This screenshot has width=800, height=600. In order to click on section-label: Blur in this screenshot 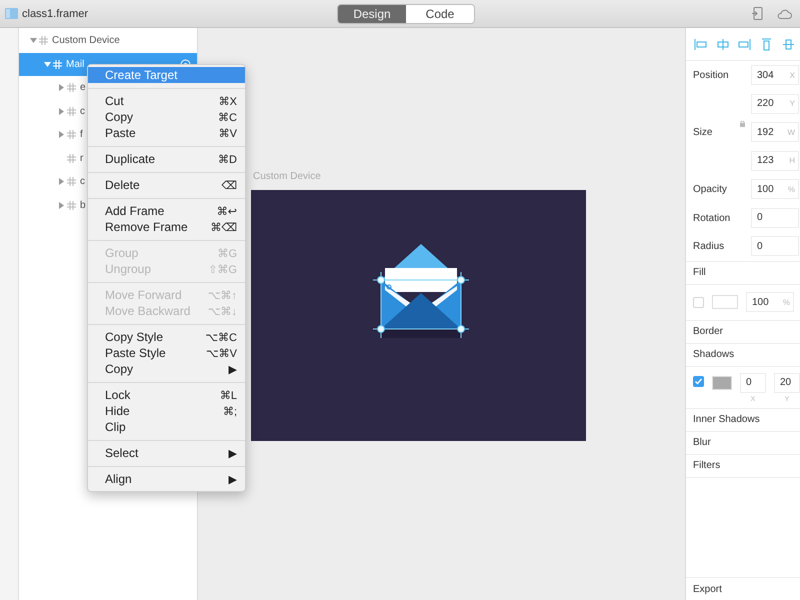, I will do `click(702, 442)`.